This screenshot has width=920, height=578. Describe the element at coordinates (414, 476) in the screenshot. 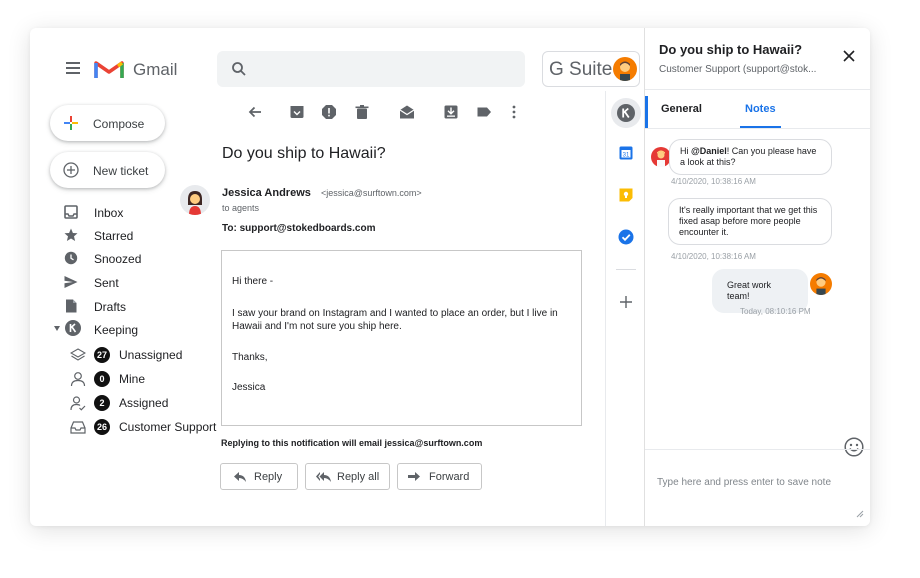

I see `forward-icon` at that location.